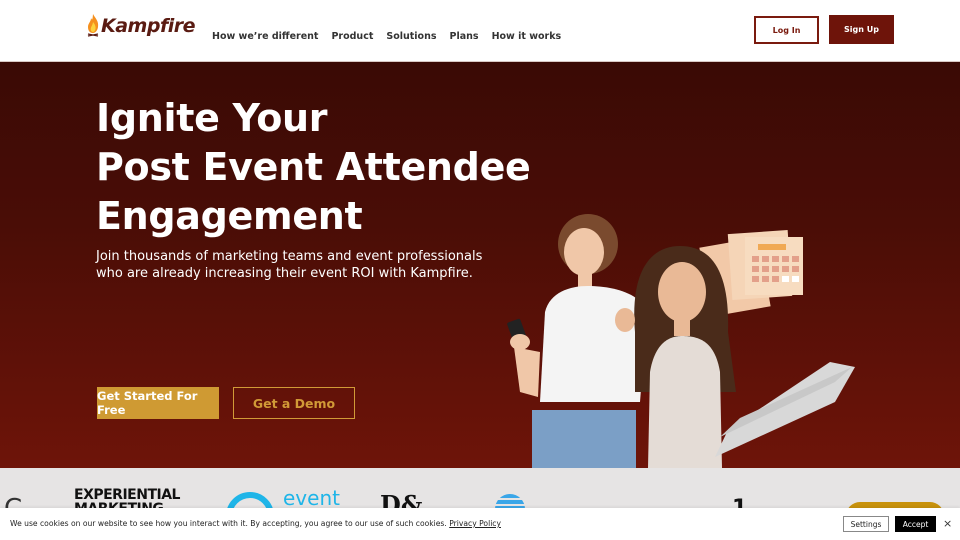  I want to click on get-started-button: Get Started For Free, so click(158, 403).